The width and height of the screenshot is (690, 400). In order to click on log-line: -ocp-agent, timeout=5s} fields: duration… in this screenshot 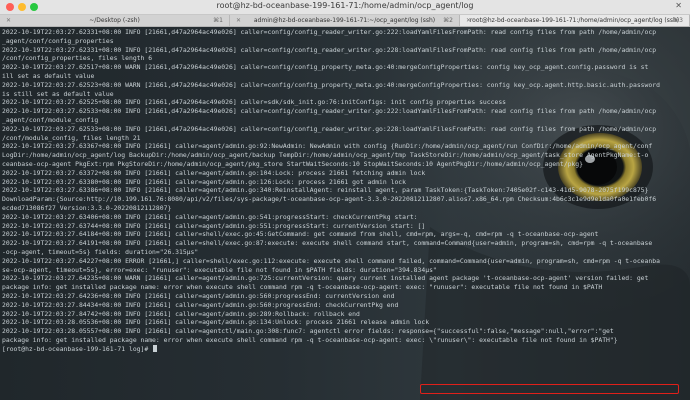, I will do `click(100, 251)`.